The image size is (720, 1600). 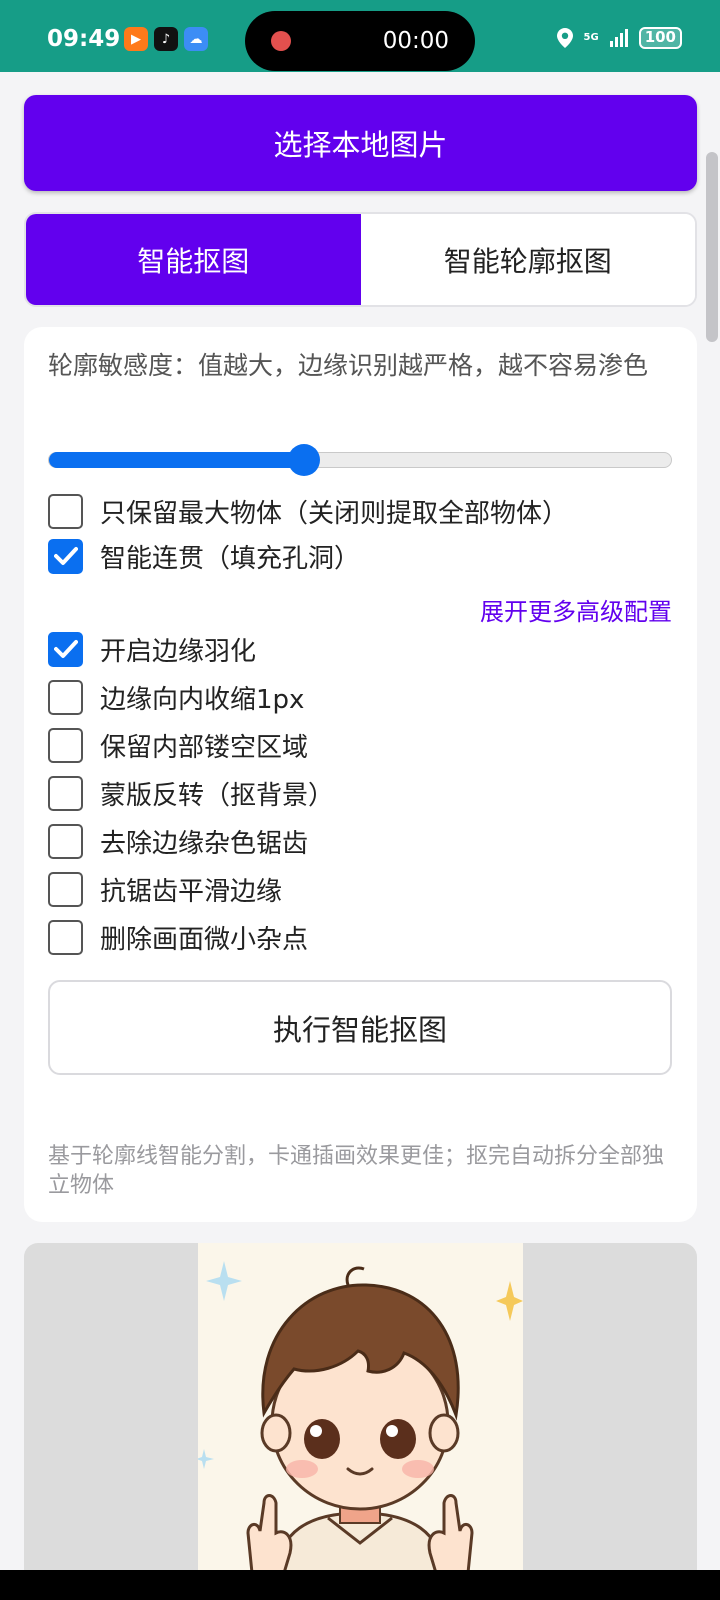 I want to click on network-type: 5G, so click(x=591, y=37).